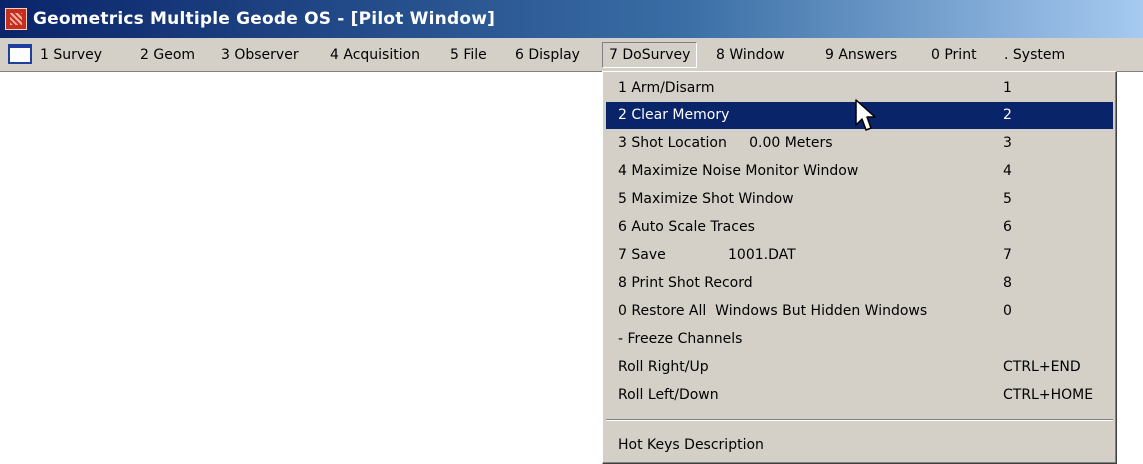 The height and width of the screenshot is (464, 1143). I want to click on menu-item-hotkey: 5, so click(1007, 199).